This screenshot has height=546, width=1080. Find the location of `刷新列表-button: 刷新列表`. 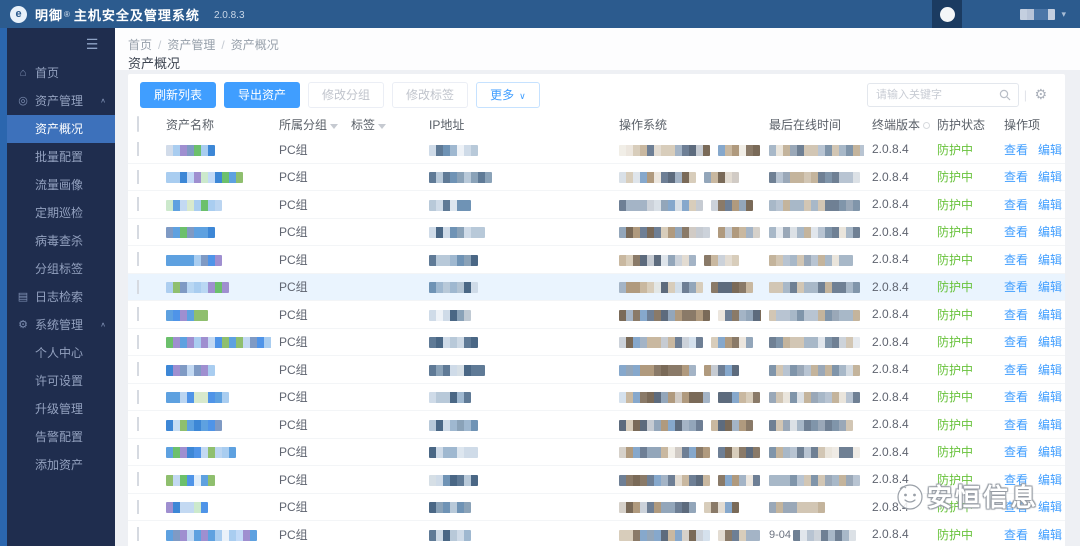

刷新列表-button: 刷新列表 is located at coordinates (178, 95).